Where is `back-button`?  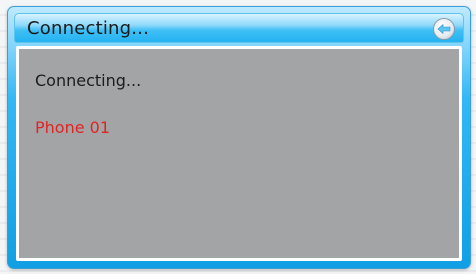 back-button is located at coordinates (444, 29).